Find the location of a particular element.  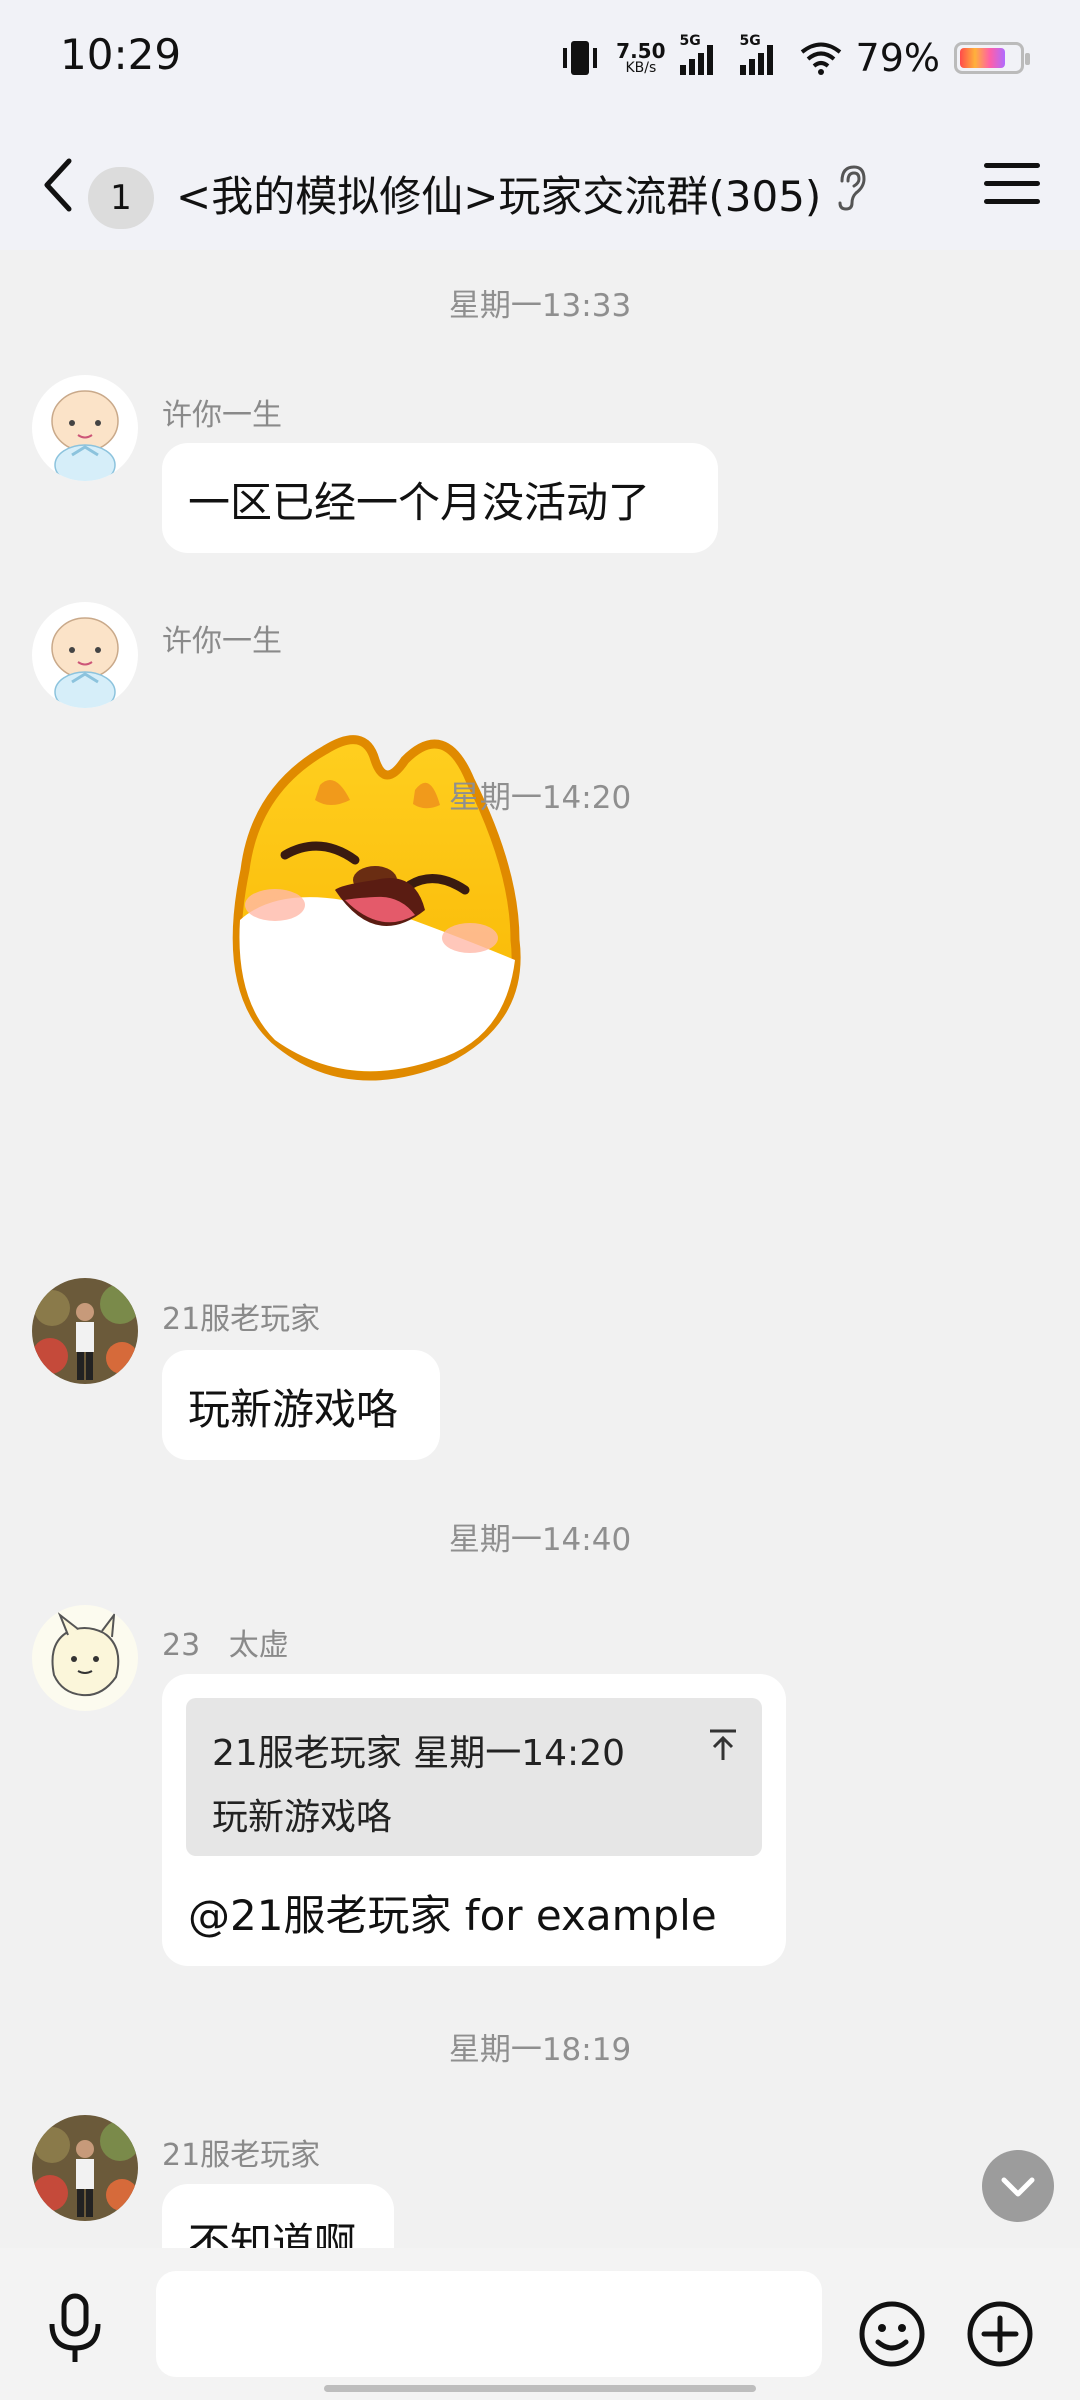

vibrate-icon is located at coordinates (580, 58).